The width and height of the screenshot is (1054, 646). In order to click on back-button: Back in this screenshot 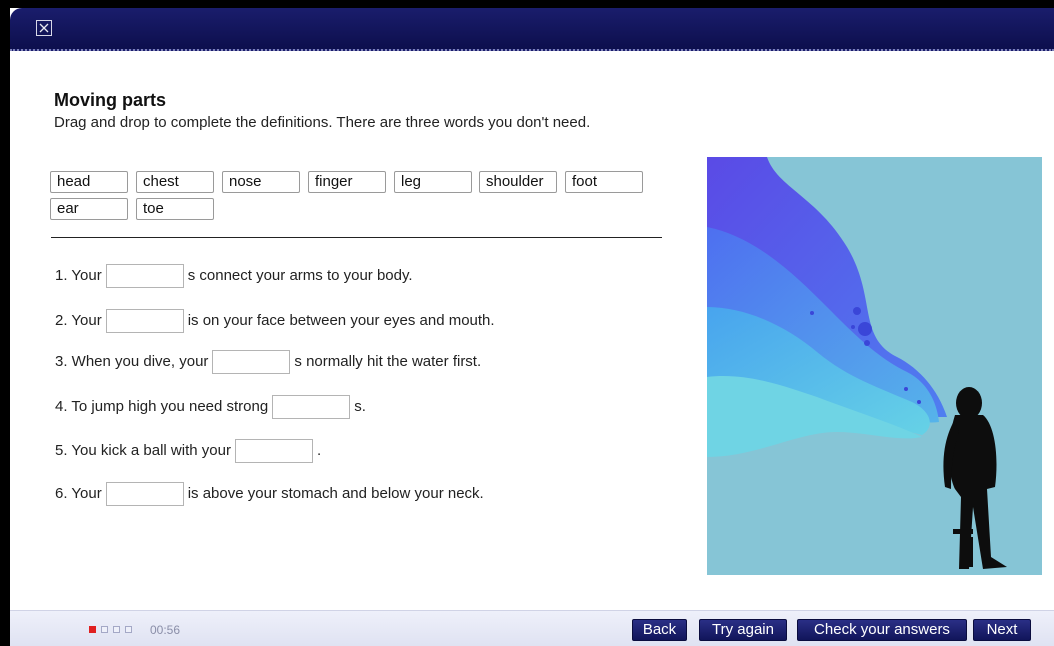, I will do `click(659, 630)`.